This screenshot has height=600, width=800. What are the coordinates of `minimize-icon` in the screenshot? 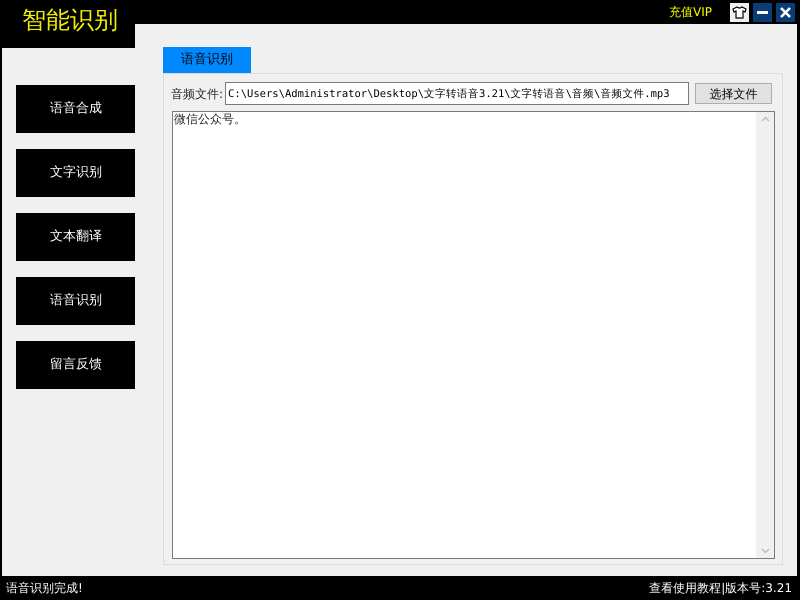 It's located at (762, 12).